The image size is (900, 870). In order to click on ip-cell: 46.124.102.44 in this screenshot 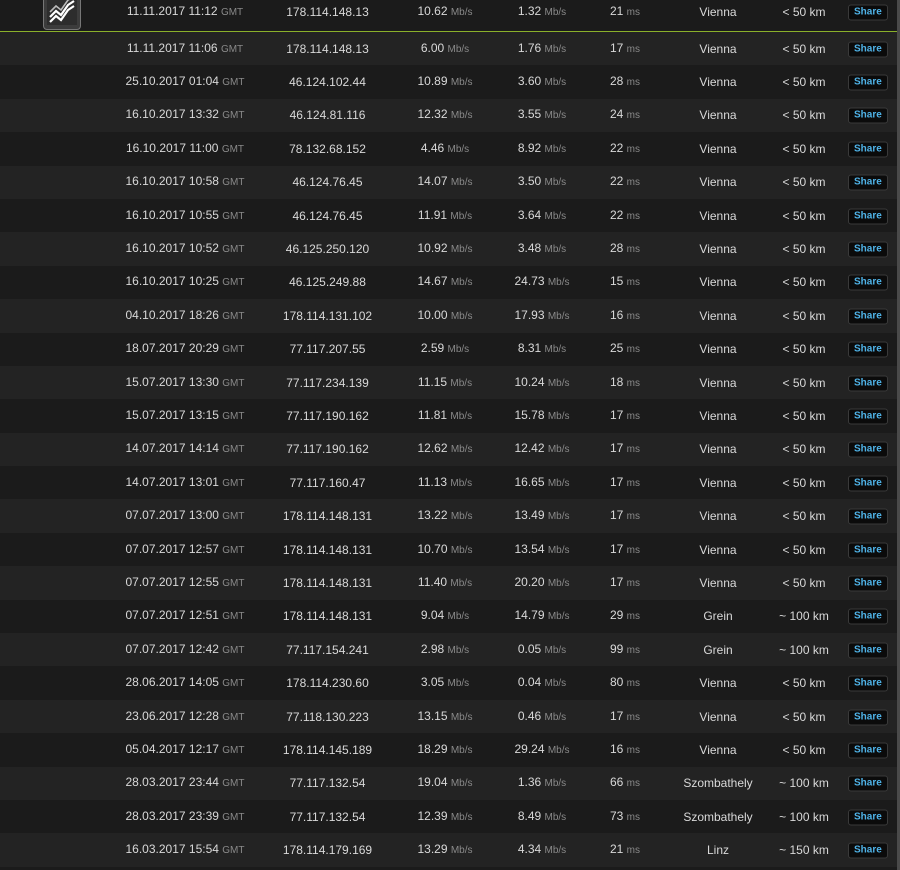, I will do `click(327, 82)`.